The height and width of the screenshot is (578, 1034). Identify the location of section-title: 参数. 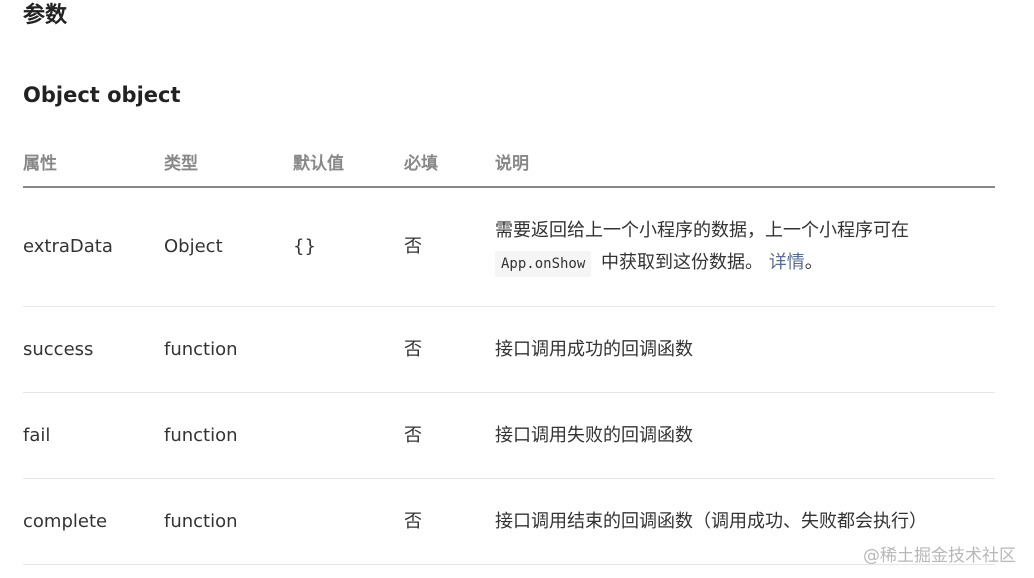
(45, 15).